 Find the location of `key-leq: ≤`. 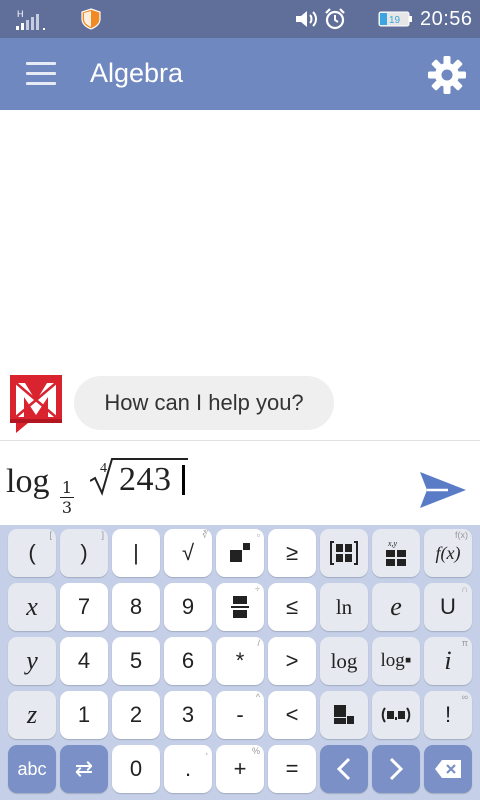

key-leq: ≤ is located at coordinates (292, 607).